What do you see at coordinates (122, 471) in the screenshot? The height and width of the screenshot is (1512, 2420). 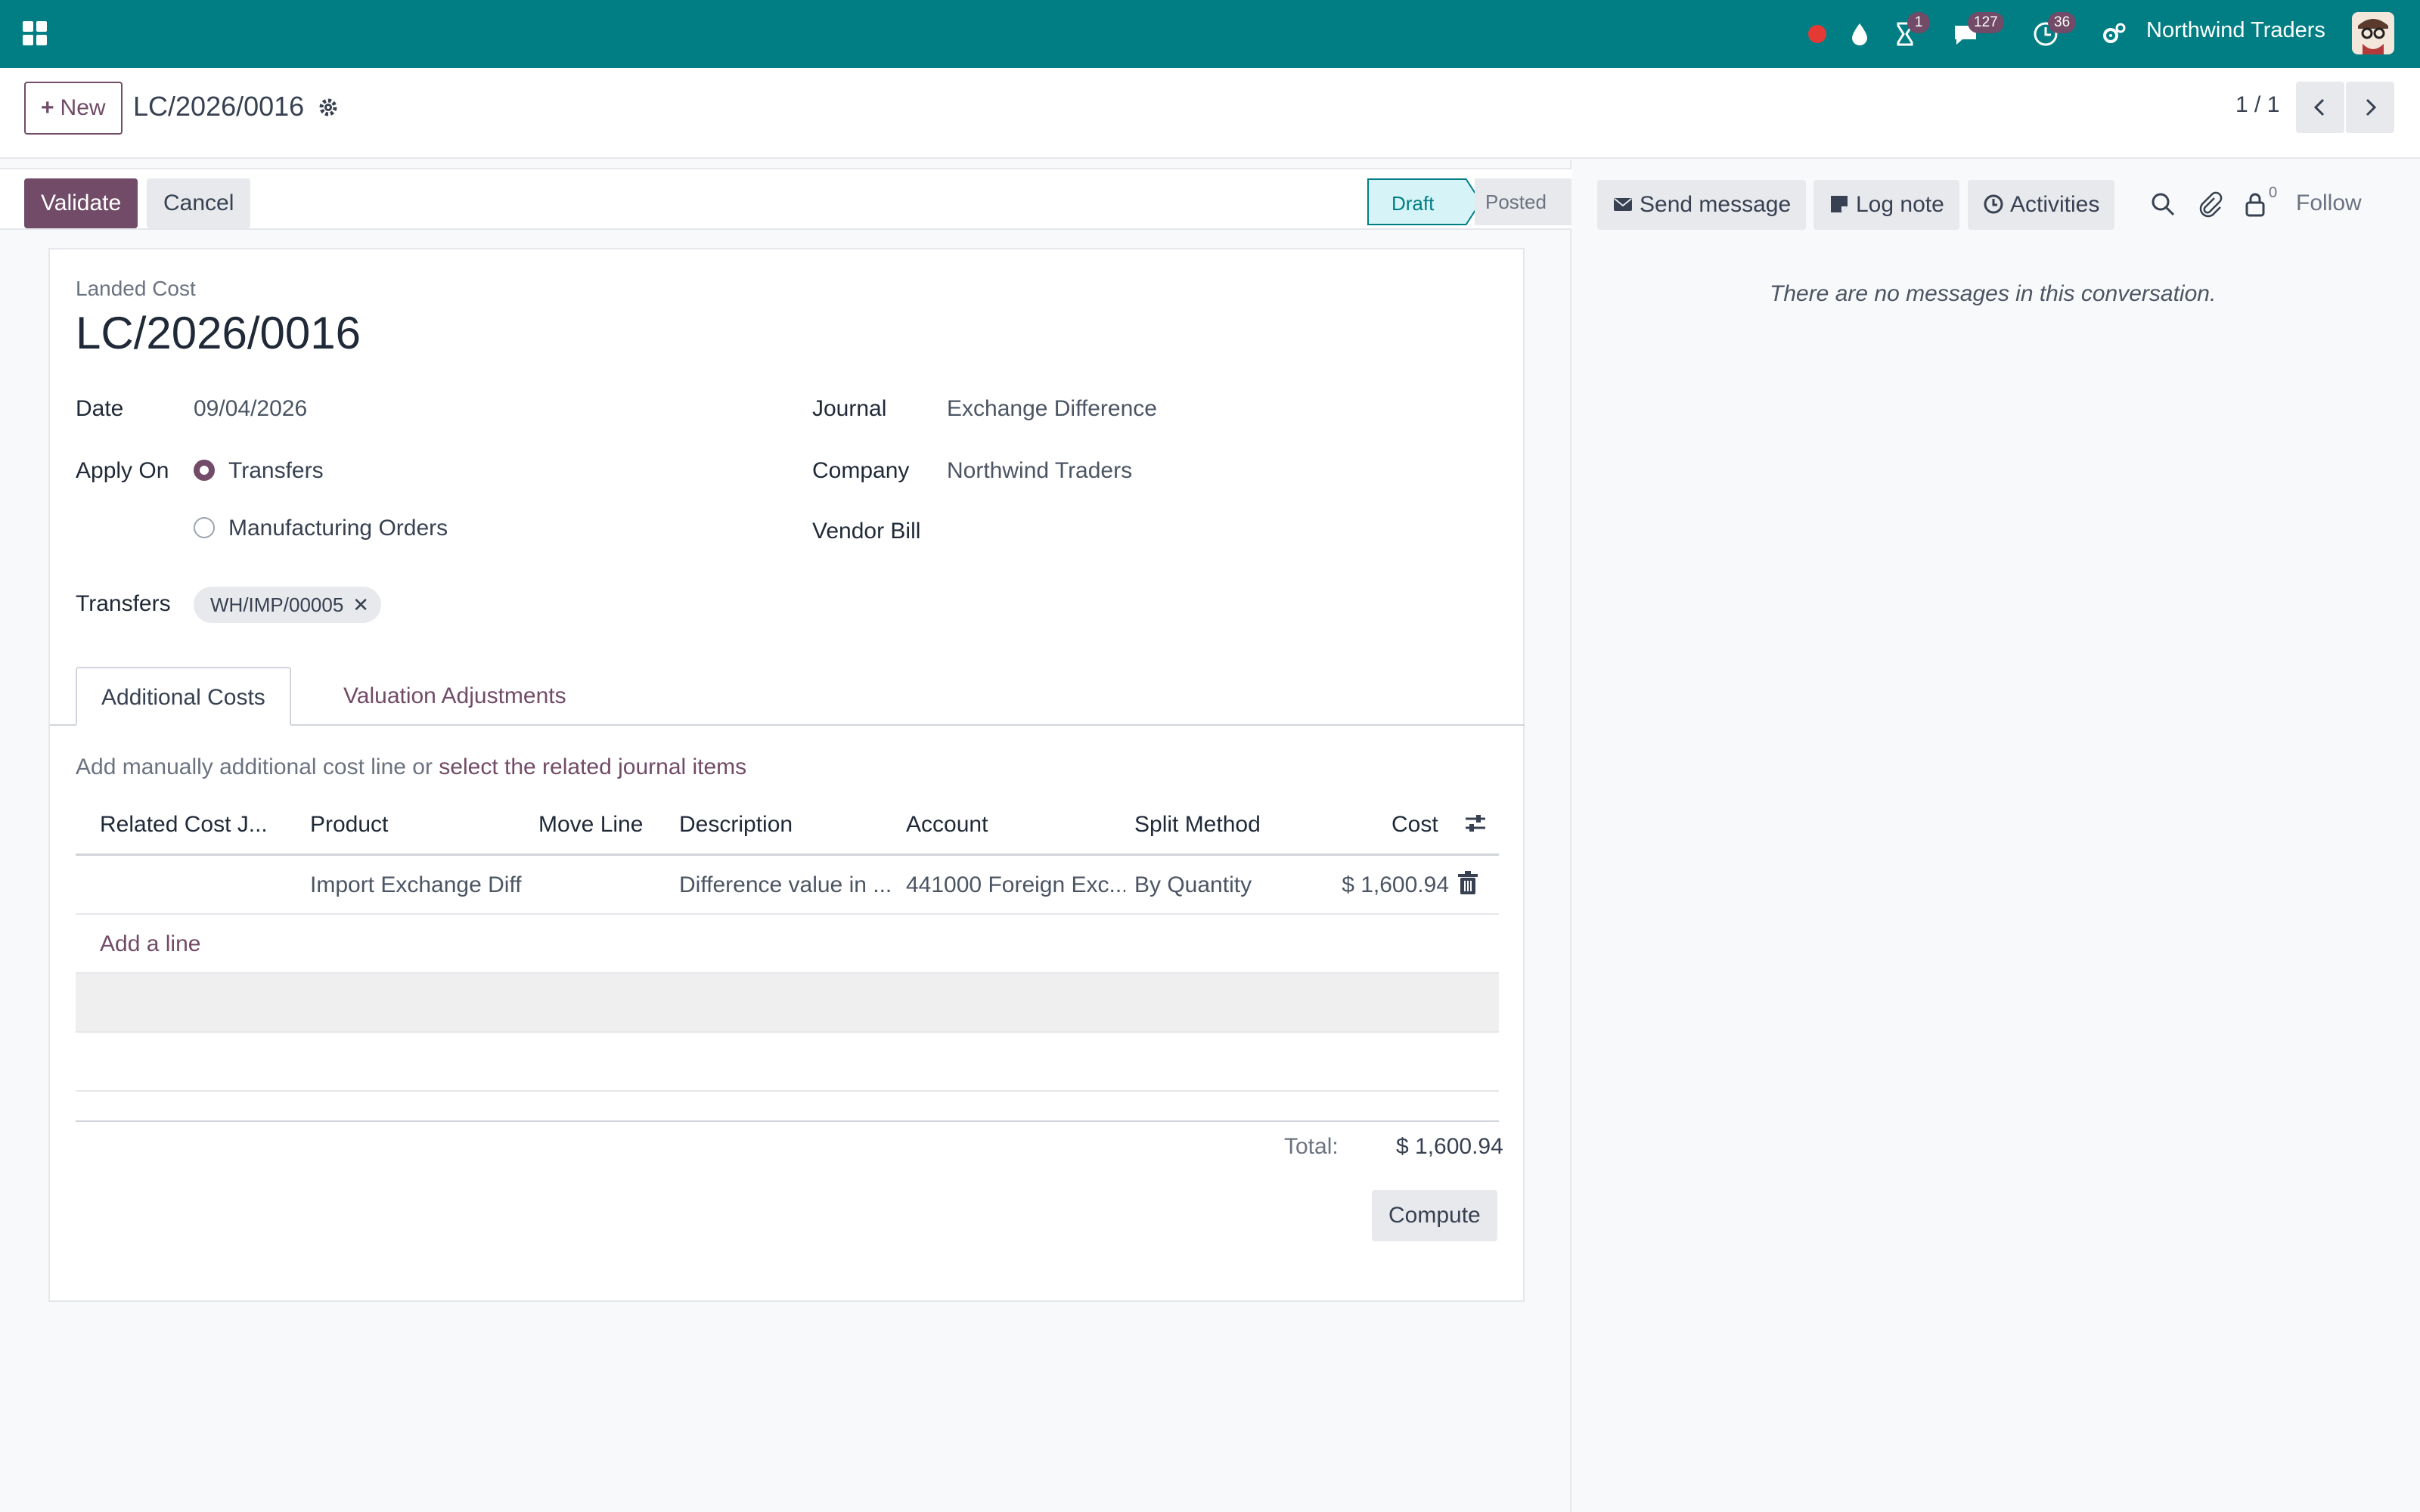 I see `apply-on-label: Apply On` at bounding box center [122, 471].